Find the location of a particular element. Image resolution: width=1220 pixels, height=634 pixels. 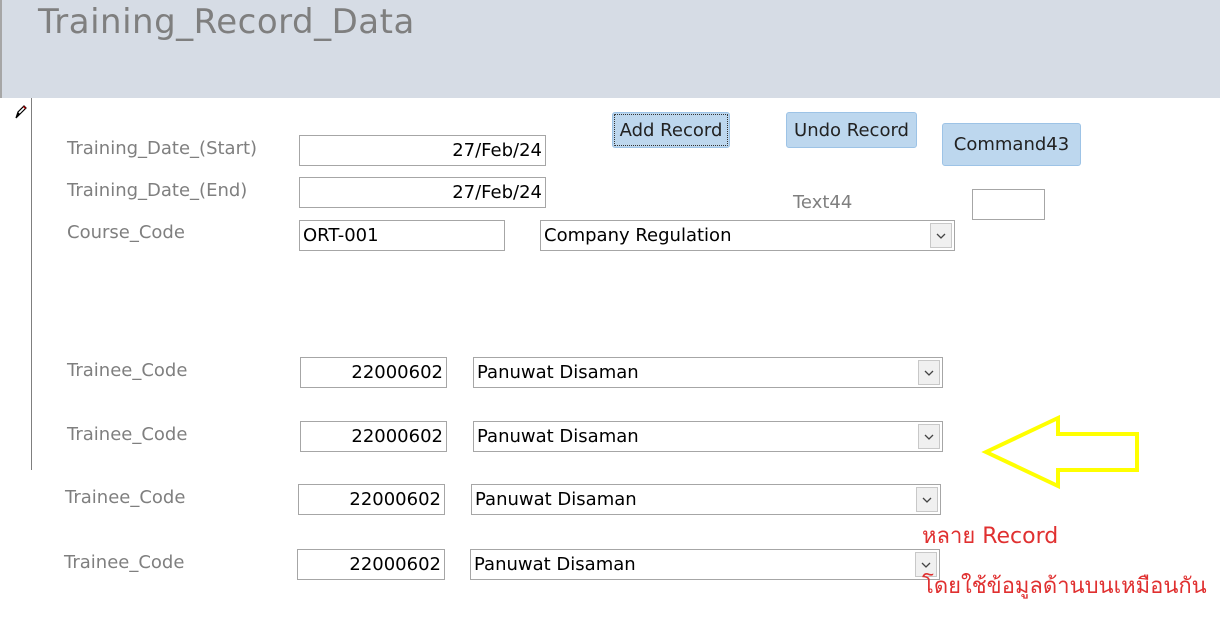

yellow-arrow-icon is located at coordinates (1060, 452).